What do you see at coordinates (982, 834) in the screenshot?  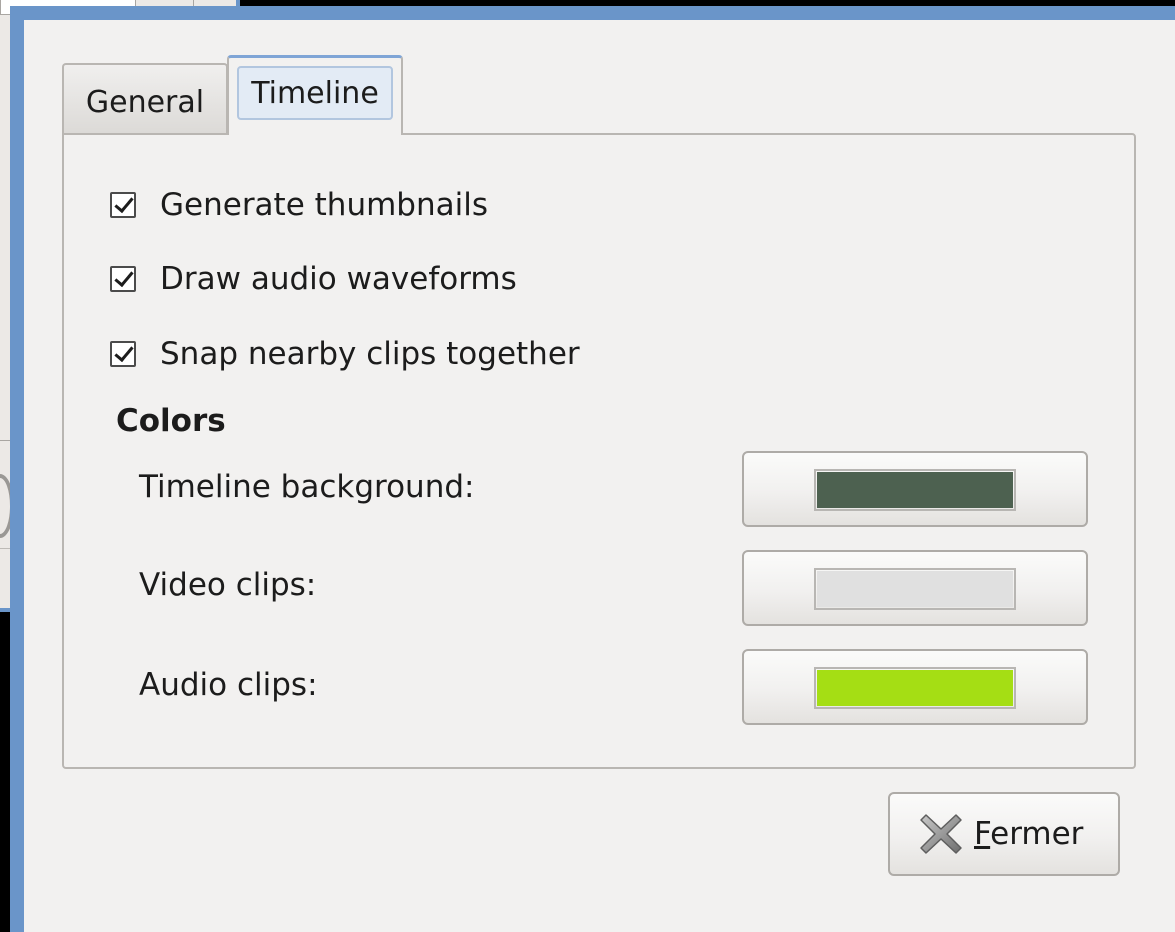 I see `close-button-mnemonic: F` at bounding box center [982, 834].